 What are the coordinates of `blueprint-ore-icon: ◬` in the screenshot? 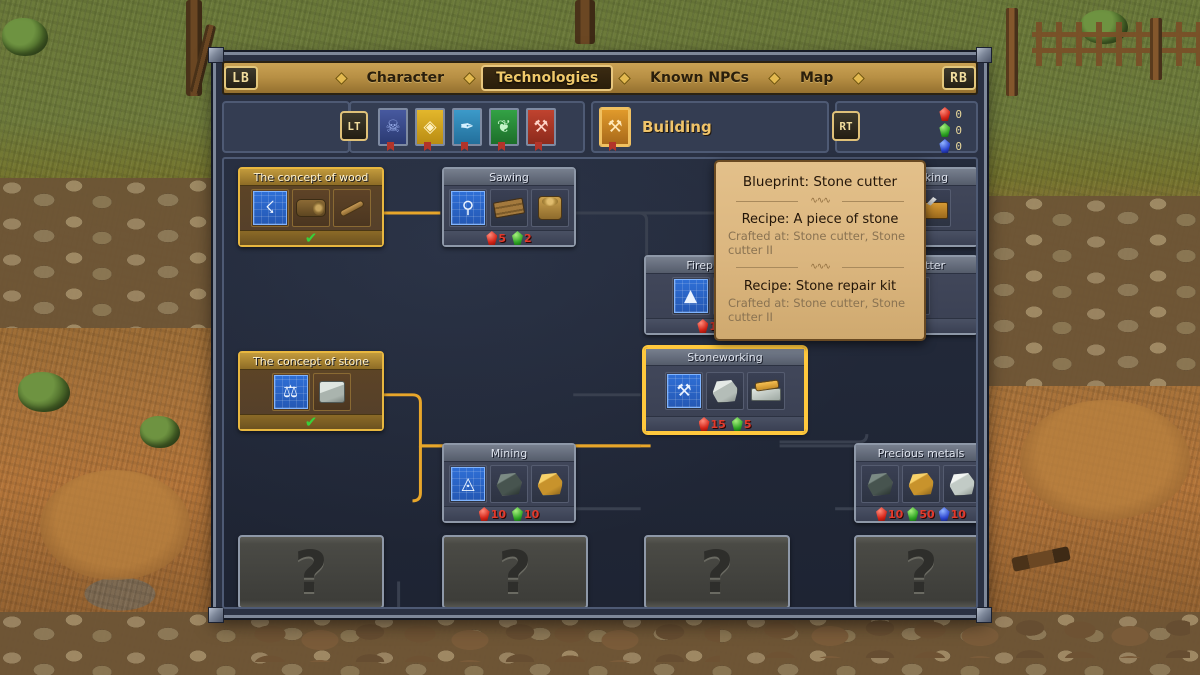 It's located at (468, 484).